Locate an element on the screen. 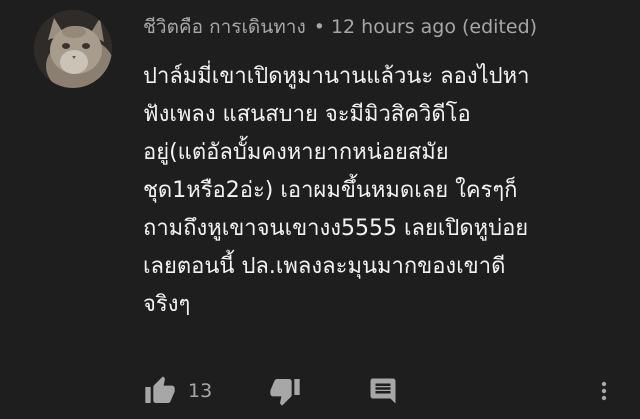 The height and width of the screenshot is (419, 640). reply-button is located at coordinates (383, 391).